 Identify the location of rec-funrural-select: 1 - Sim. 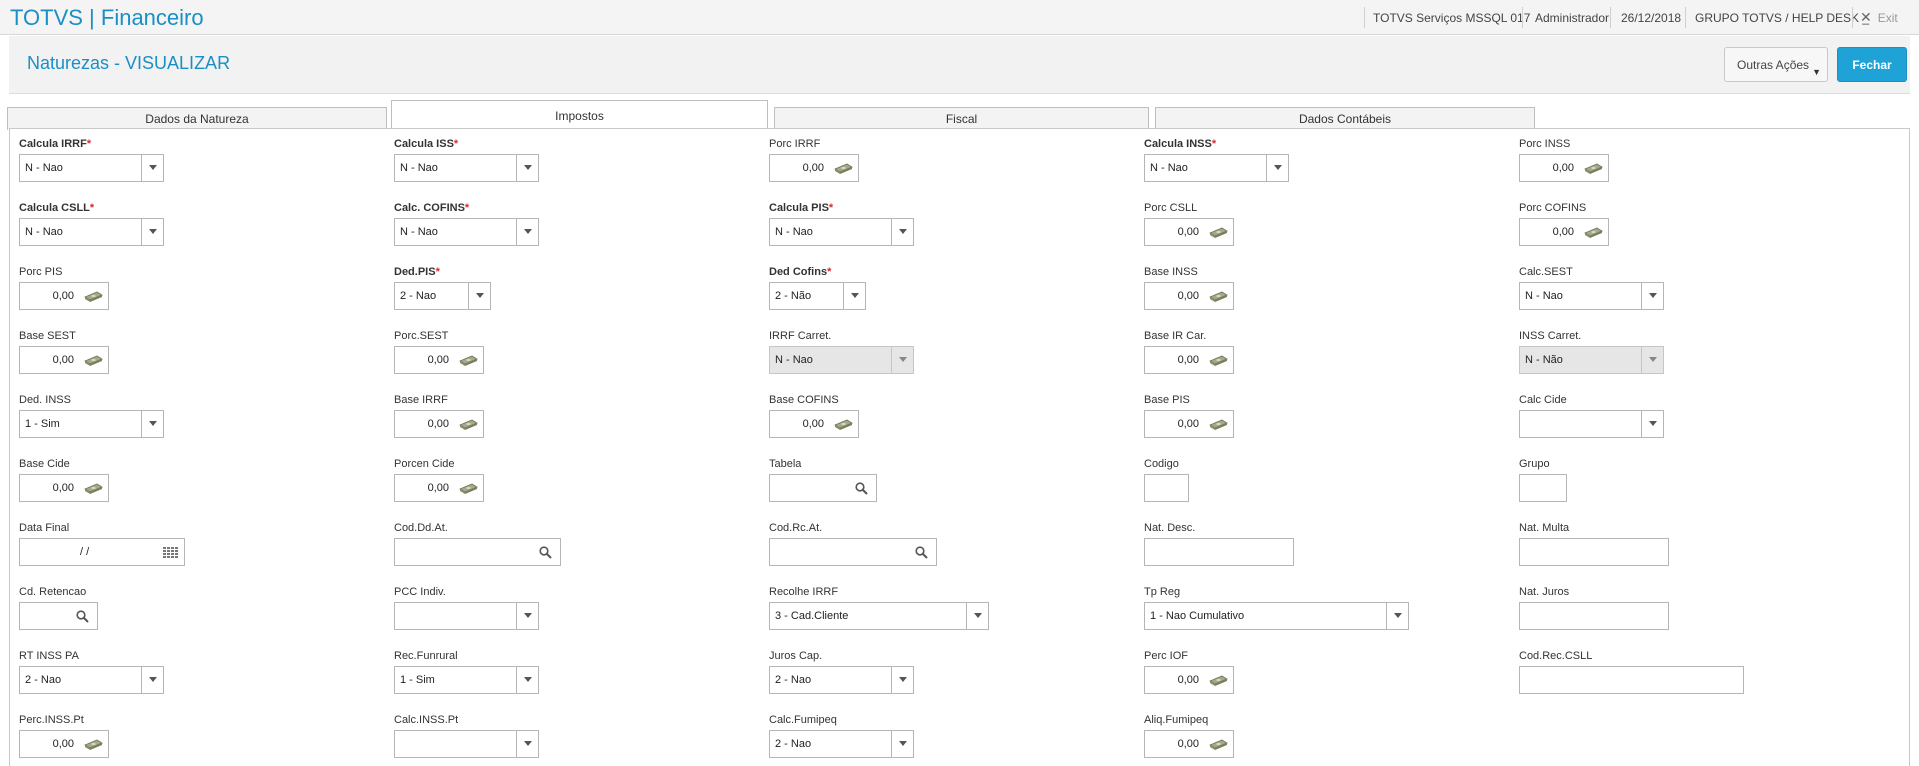
(466, 680).